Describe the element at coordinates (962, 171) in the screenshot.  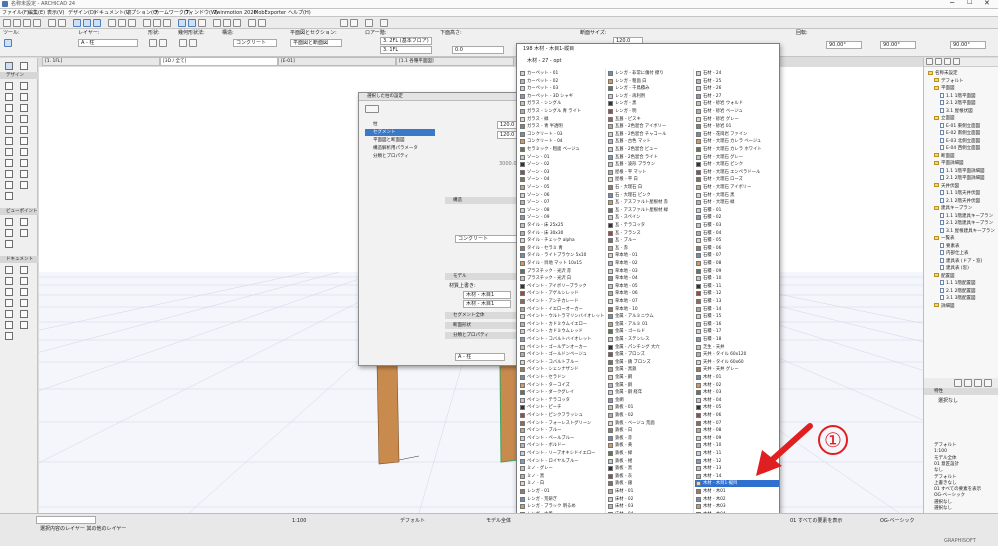
I see `navigator-item: 1.1 1階平面詳細図` at that location.